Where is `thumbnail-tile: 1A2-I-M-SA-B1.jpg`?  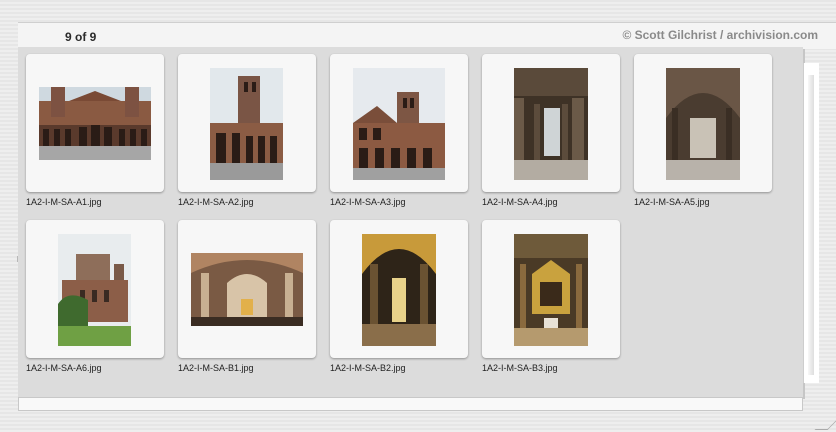
thumbnail-tile: 1A2-I-M-SA-B1.jpg is located at coordinates (247, 296).